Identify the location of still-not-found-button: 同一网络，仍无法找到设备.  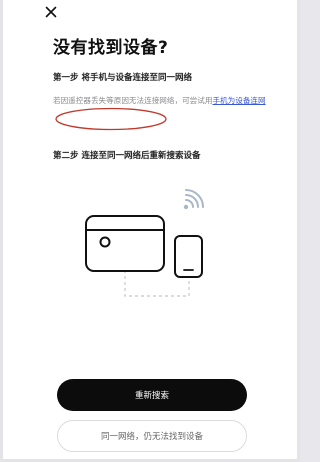
(152, 436).